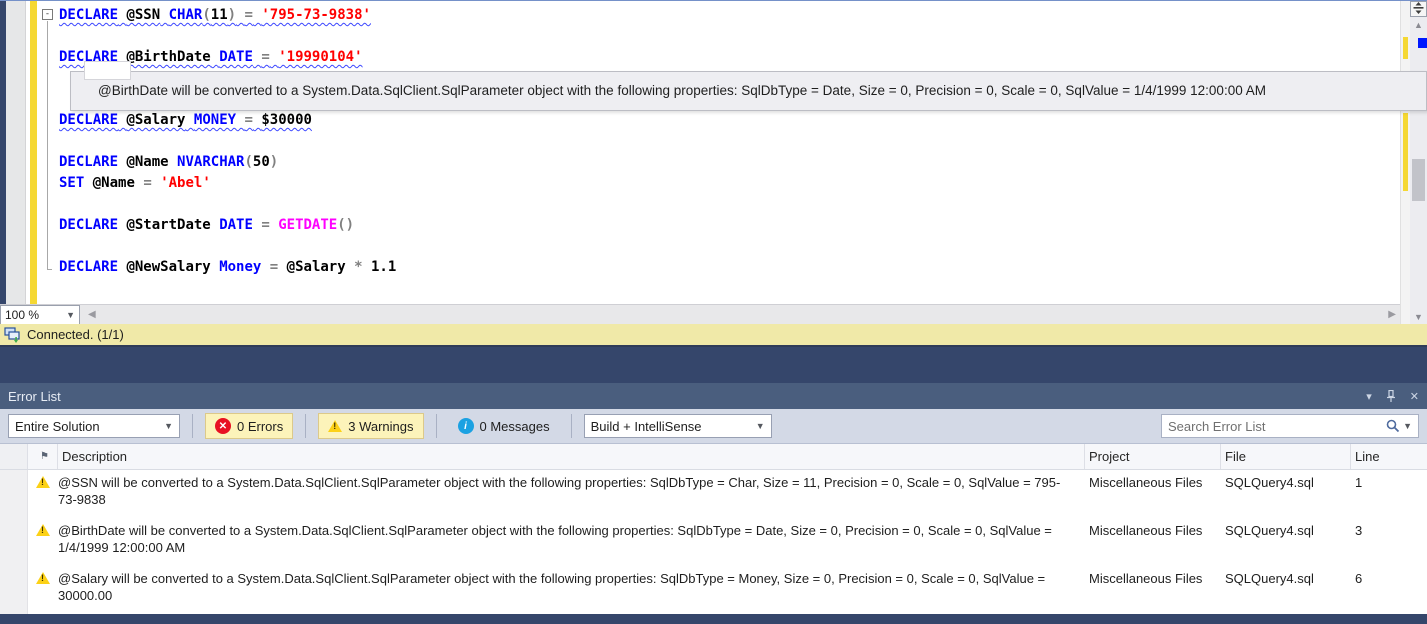 The height and width of the screenshot is (624, 1427). Describe the element at coordinates (729, 162) in the screenshot. I see `code-line-8: DECLARE @Name NVARCHAR(50)` at that location.